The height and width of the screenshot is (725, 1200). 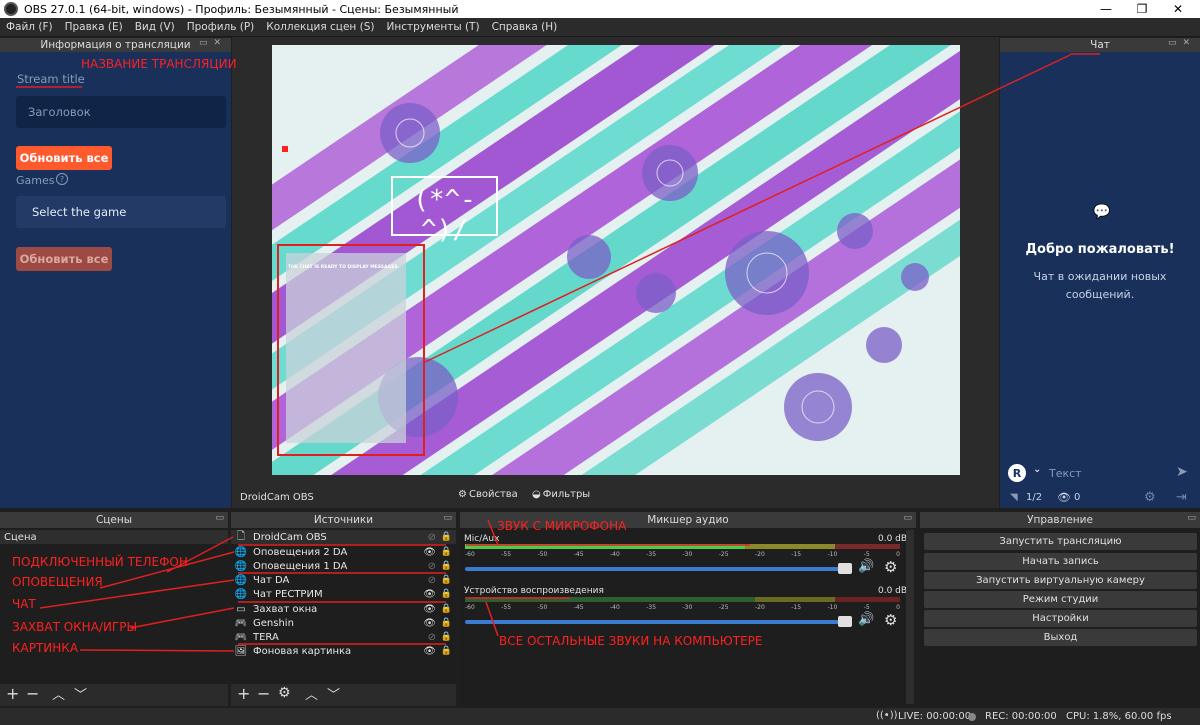 What do you see at coordinates (1021, 716) in the screenshot?
I see `rec-status: REC: 00:00:00` at bounding box center [1021, 716].